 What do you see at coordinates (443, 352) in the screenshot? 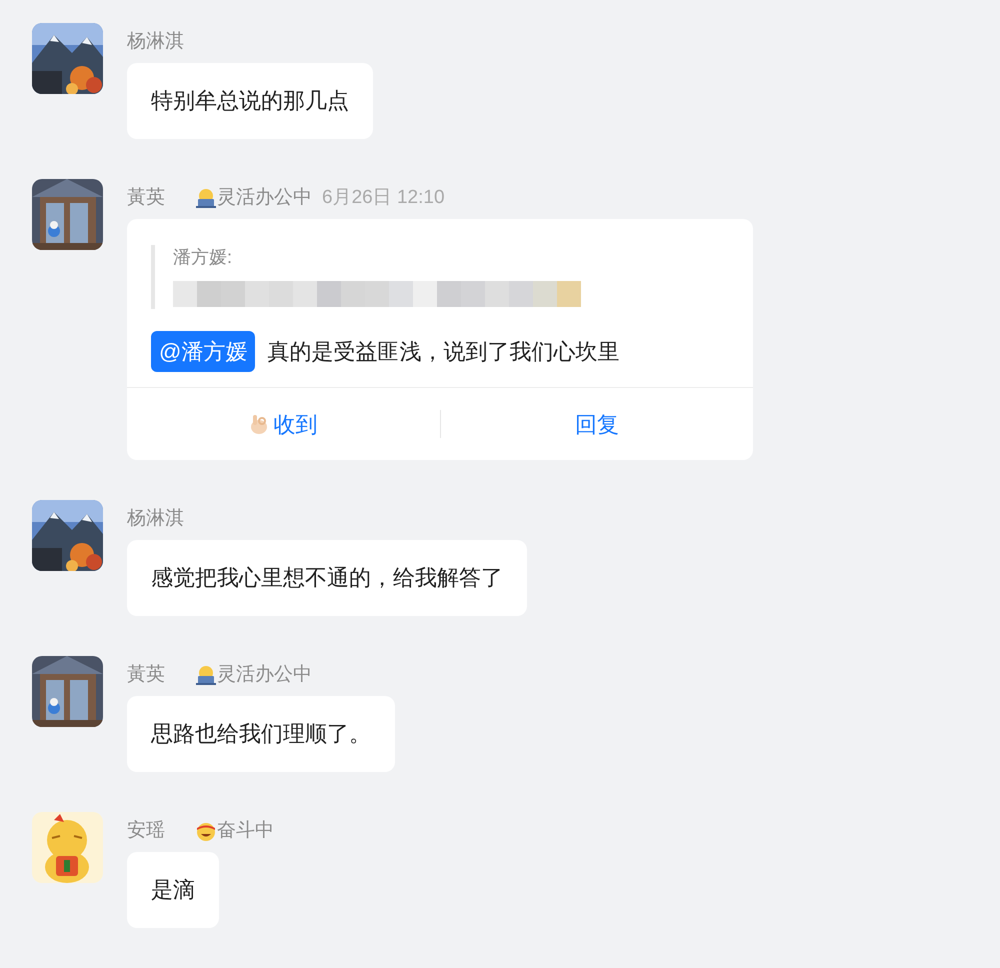
I see `message-text: 真的是受益匪浅，说到了我们心坎里` at bounding box center [443, 352].